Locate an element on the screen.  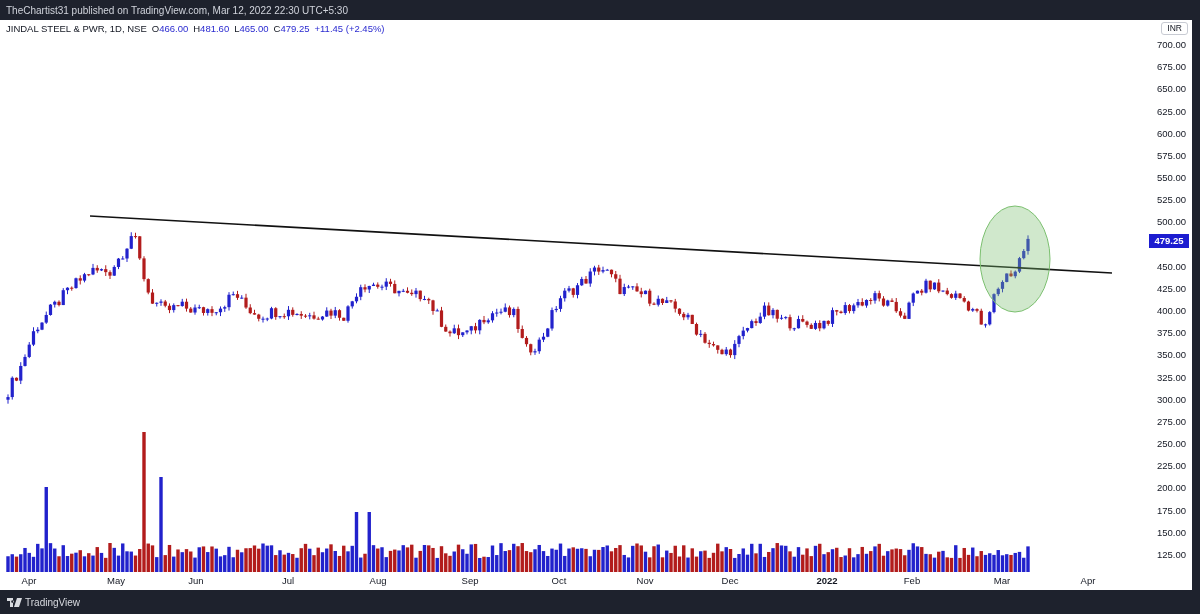
price-label: 650.00 is located at coordinates (1171, 89).